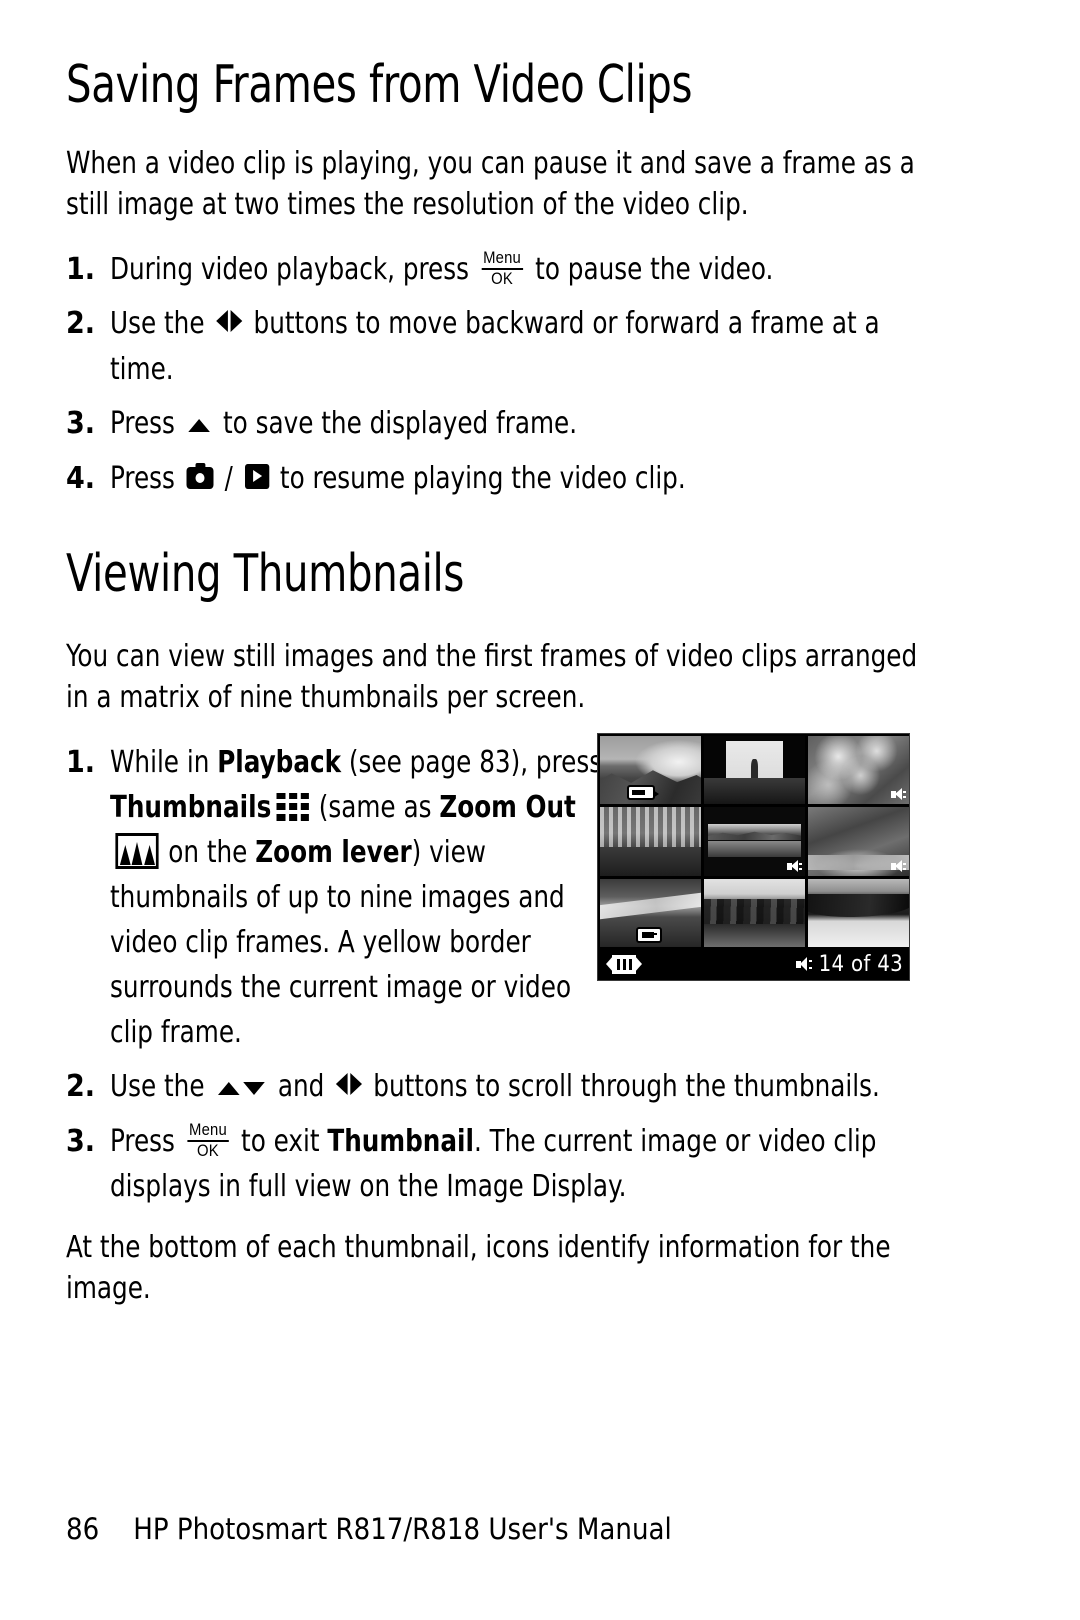 The image size is (1080, 1620). Describe the element at coordinates (472, 763) in the screenshot. I see `step-text-part: (see page 83), press` at that location.